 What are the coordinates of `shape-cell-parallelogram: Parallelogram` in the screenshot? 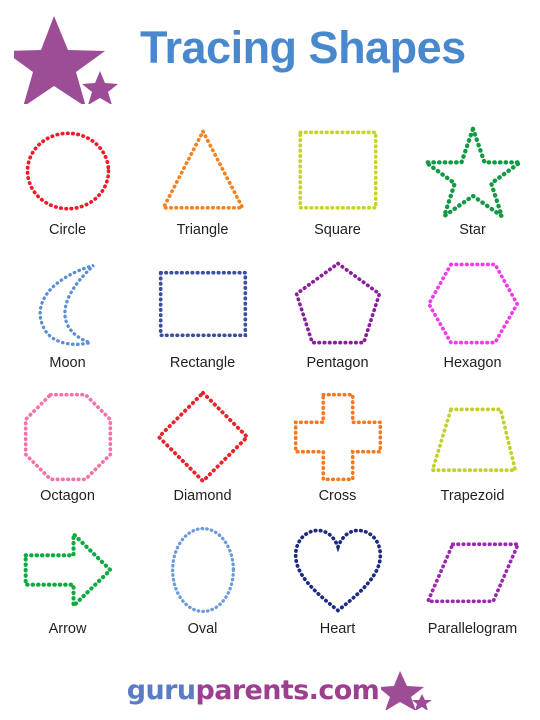 It's located at (472, 577).